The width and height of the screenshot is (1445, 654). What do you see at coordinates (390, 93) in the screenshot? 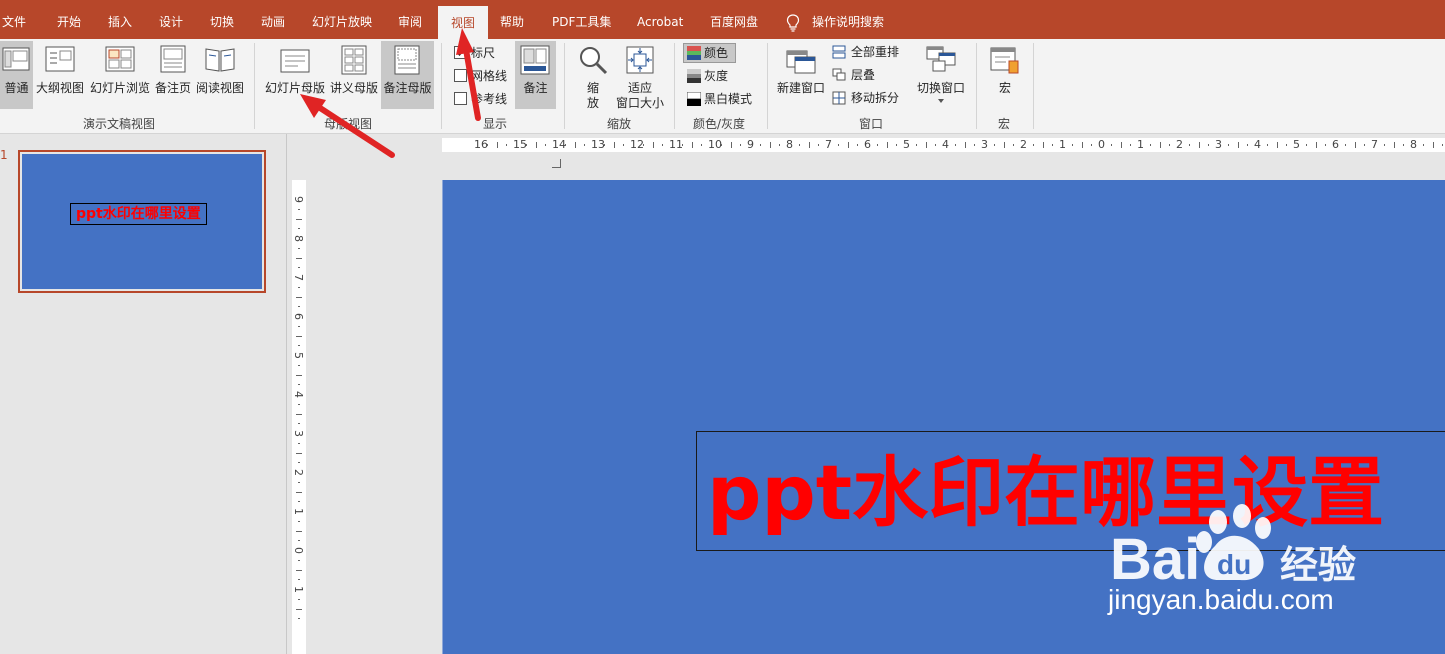
I see `annotation-arrows` at bounding box center [390, 93].